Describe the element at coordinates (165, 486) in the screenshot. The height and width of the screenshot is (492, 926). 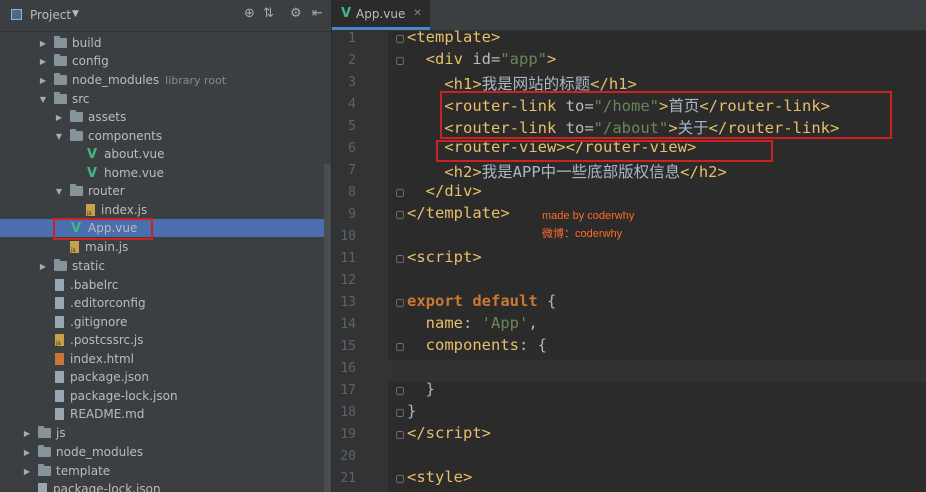
I see `tree-item-package-lock-root: package-lock.json` at that location.